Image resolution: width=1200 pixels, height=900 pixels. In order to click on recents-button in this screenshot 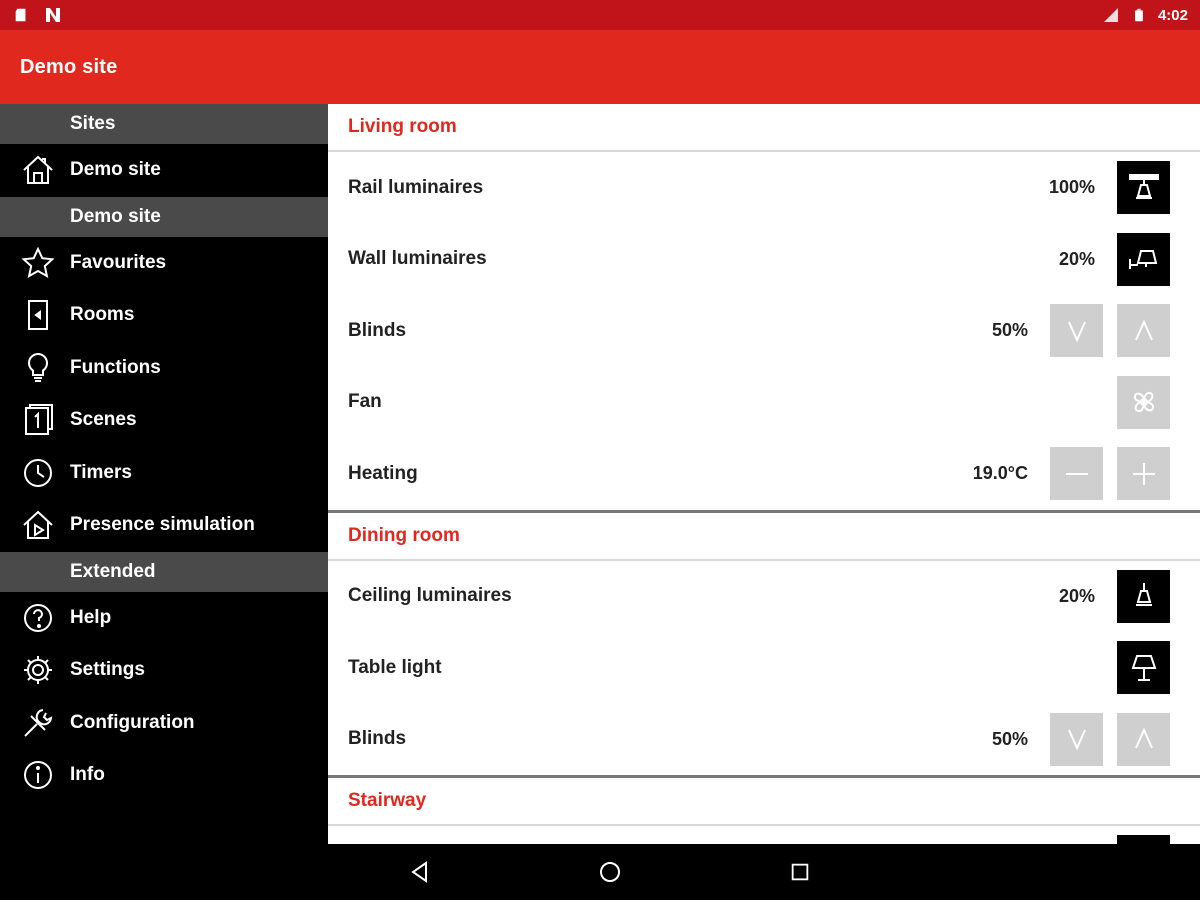, I will do `click(800, 872)`.